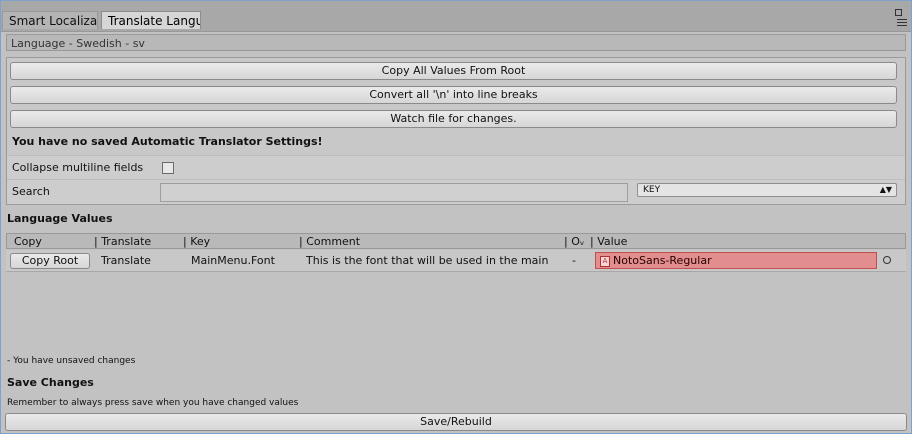 This screenshot has height=434, width=912. Describe the element at coordinates (887, 260) in the screenshot. I see `object-picker-icon` at that location.